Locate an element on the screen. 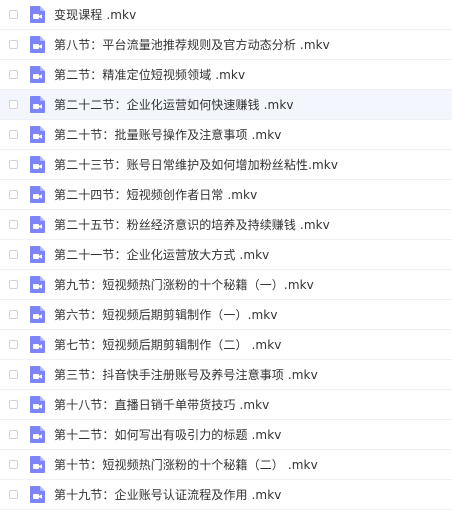 This screenshot has width=452, height=510. file-name: 第十二节：如何写出有吸引力的标题 .mkv is located at coordinates (168, 435).